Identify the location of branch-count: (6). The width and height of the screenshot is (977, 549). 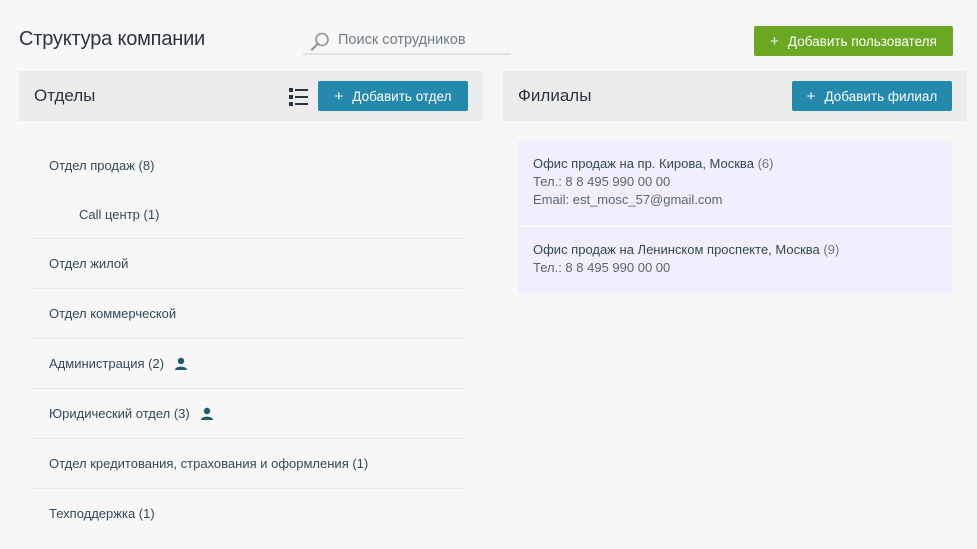
(765, 163).